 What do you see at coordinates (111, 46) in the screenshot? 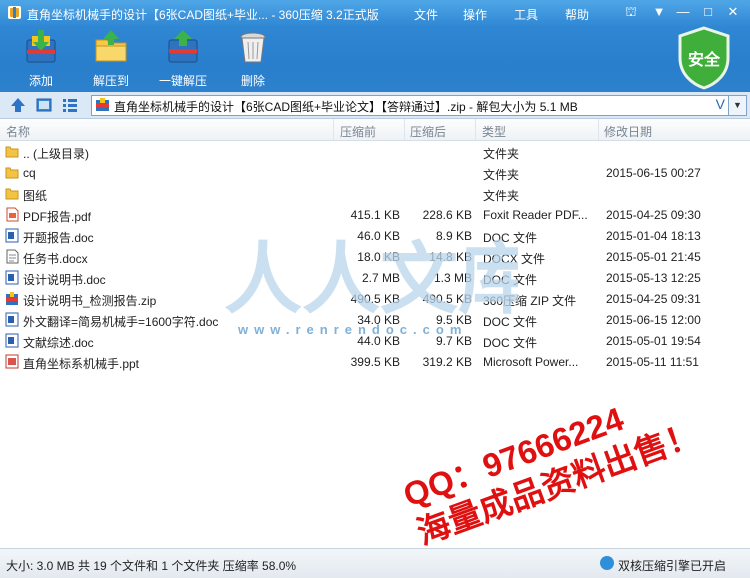
I see `extract-folder-icon` at bounding box center [111, 46].